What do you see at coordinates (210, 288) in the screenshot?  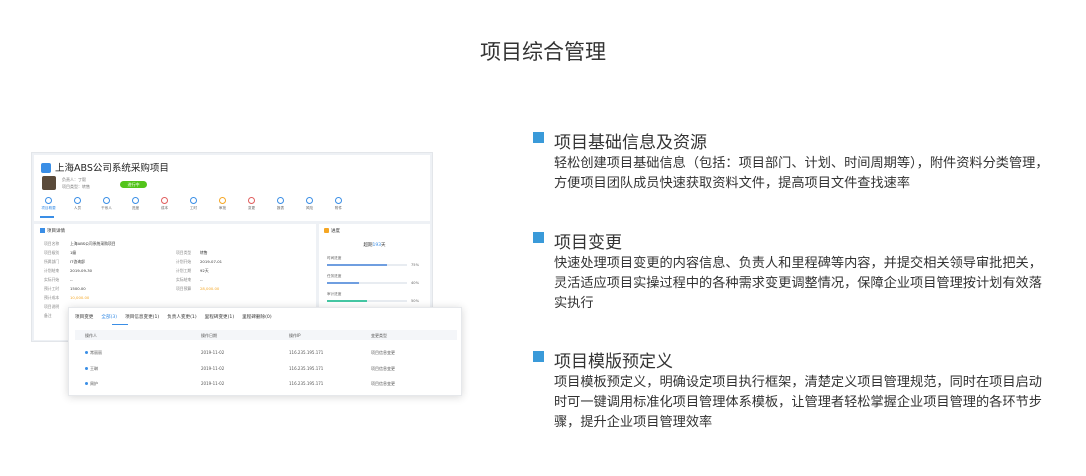 I see `budget-value: 28,000.00` at bounding box center [210, 288].